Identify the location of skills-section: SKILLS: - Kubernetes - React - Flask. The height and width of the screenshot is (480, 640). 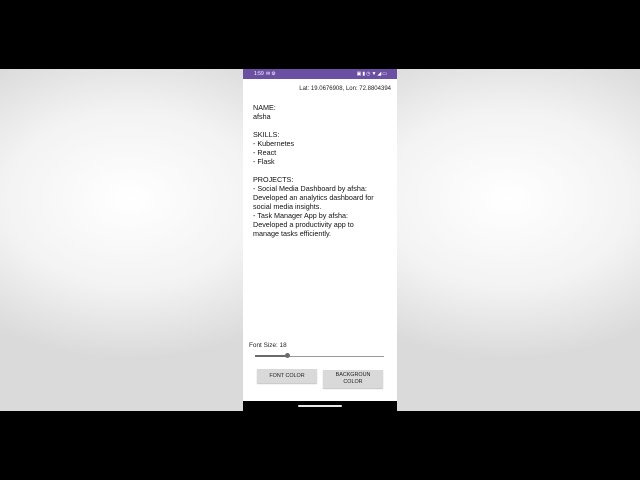
(323, 148).